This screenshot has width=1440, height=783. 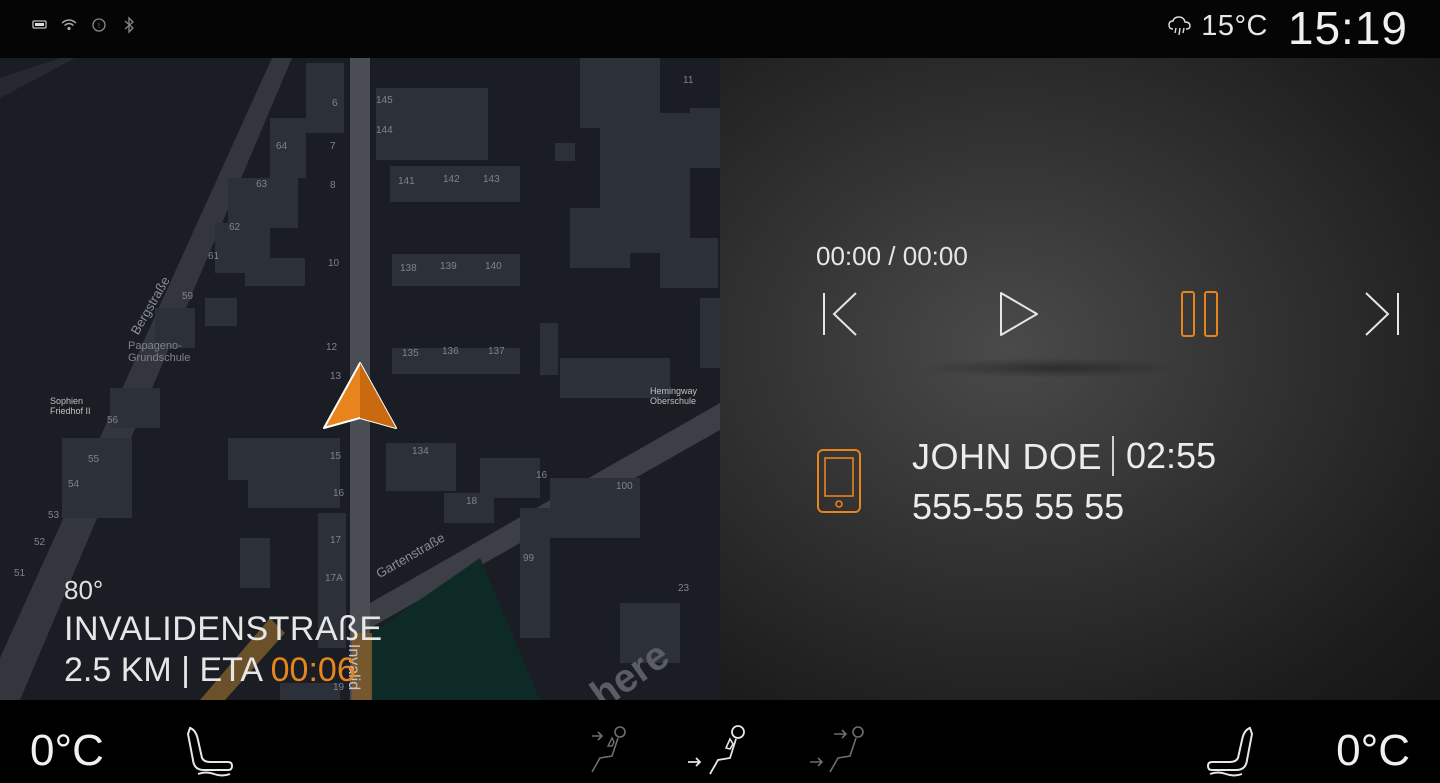 I want to click on play-icon, so click(x=1019, y=314).